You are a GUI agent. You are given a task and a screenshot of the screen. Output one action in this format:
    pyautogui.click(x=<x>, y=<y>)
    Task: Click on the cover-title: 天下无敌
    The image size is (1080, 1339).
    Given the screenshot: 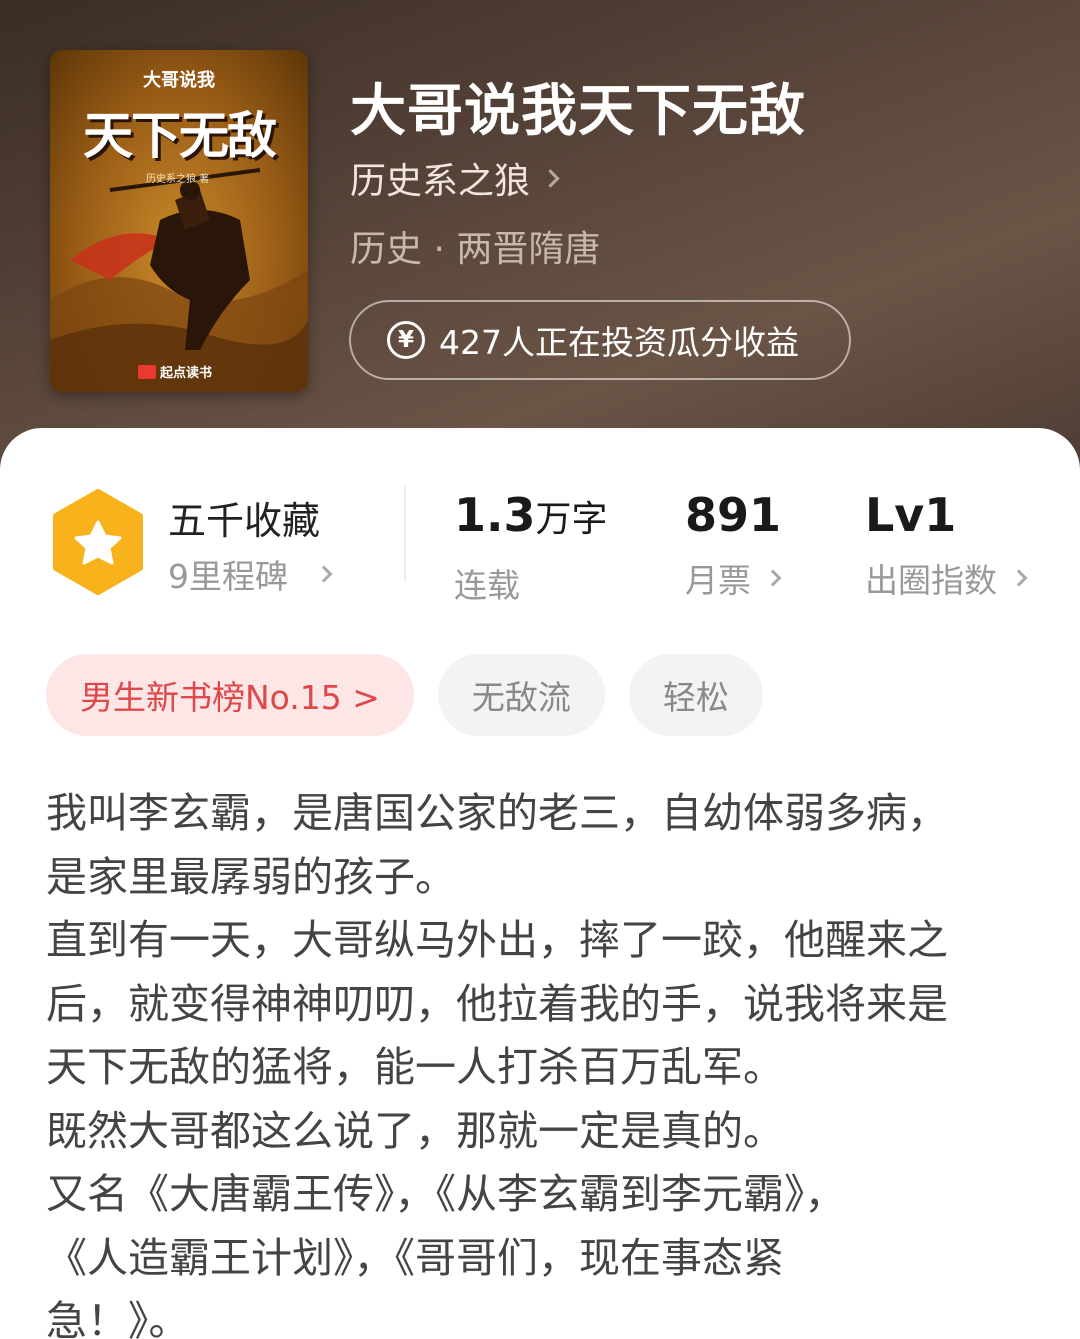 What is the action you would take?
    pyautogui.click(x=180, y=136)
    